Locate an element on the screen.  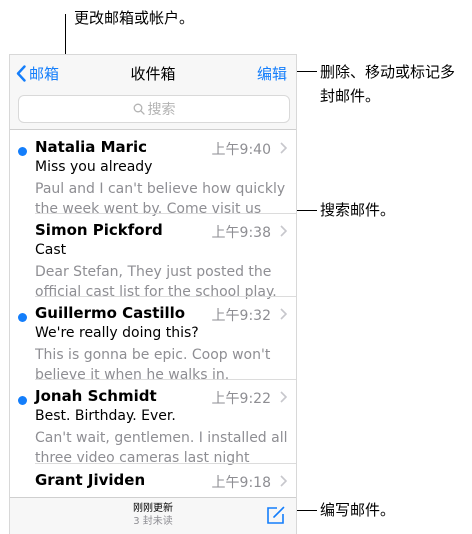
update-status: 刚刚更新 3 封未读 is located at coordinates (153, 515).